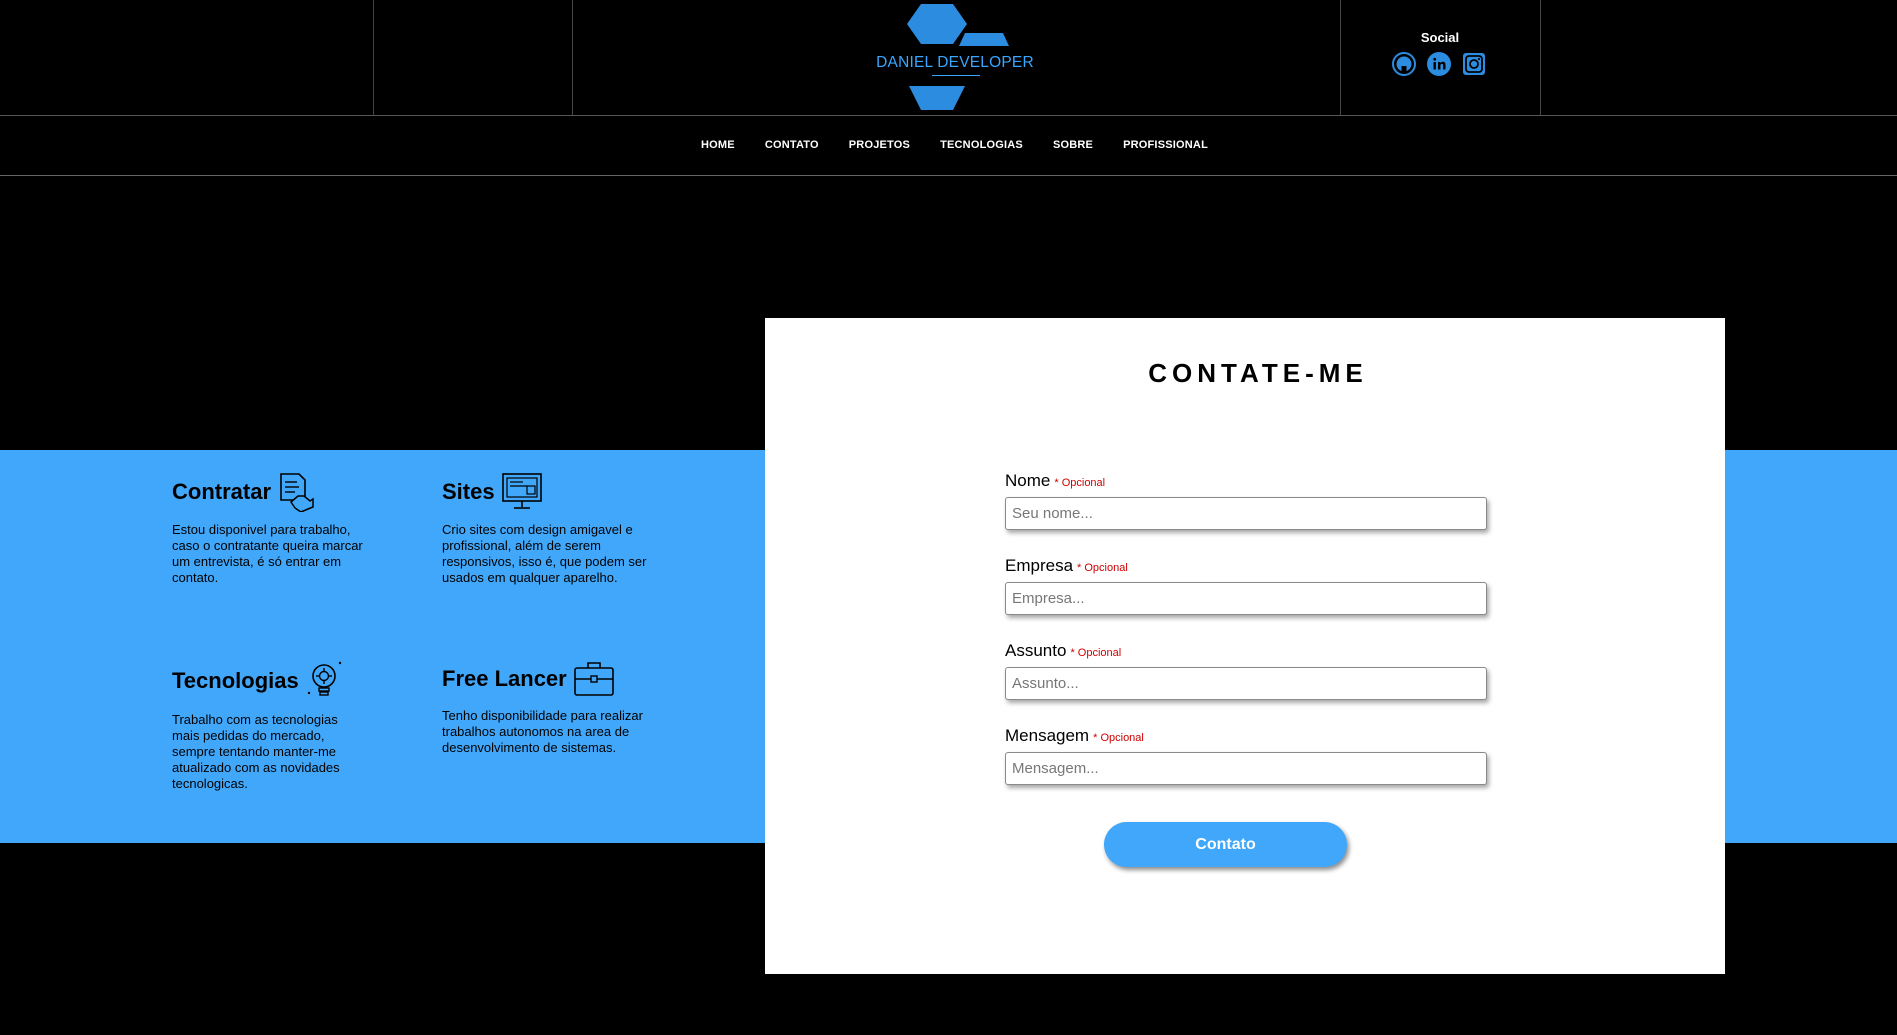 The width and height of the screenshot is (1897, 1035). I want to click on site-logo: DANIEL DEVELOPER, so click(955, 57).